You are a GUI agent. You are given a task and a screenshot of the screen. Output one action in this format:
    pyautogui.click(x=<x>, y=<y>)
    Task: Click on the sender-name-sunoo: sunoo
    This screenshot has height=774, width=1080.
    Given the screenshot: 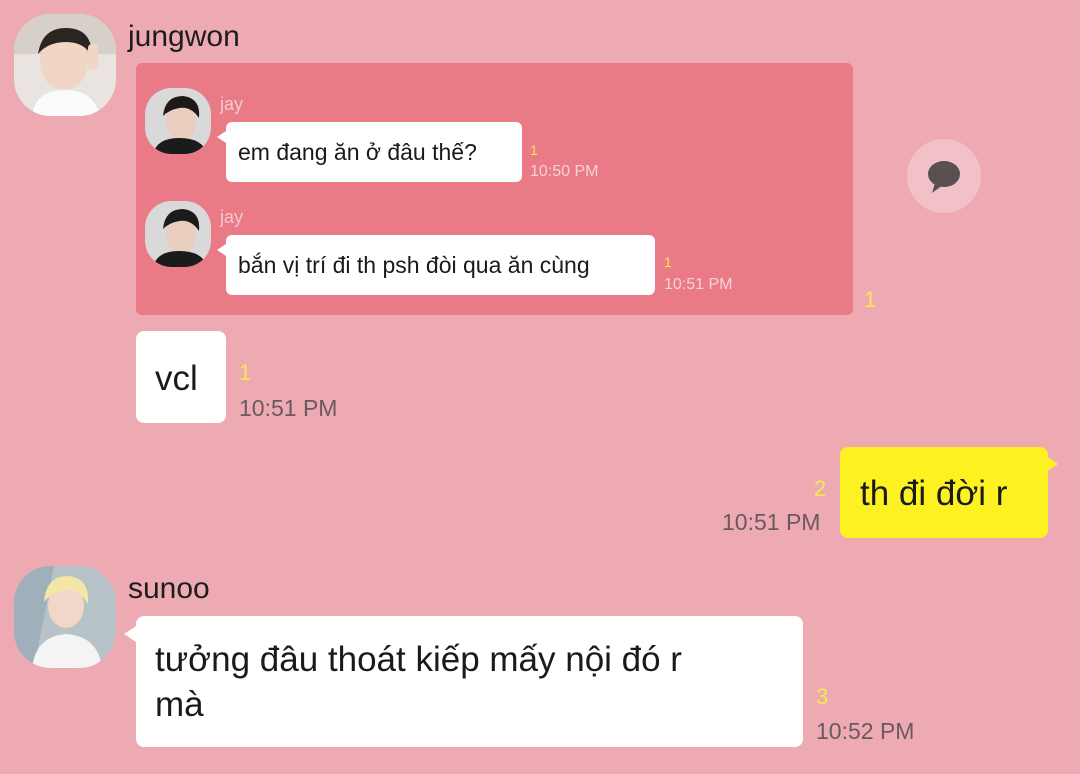 What is the action you would take?
    pyautogui.click(x=169, y=588)
    